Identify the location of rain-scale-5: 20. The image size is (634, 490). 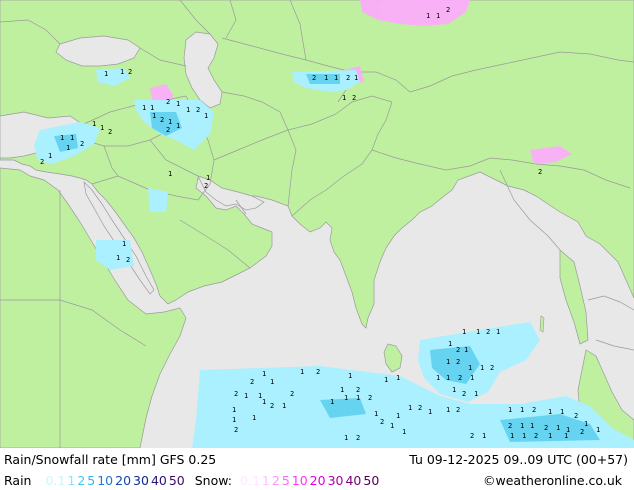
(123, 480).